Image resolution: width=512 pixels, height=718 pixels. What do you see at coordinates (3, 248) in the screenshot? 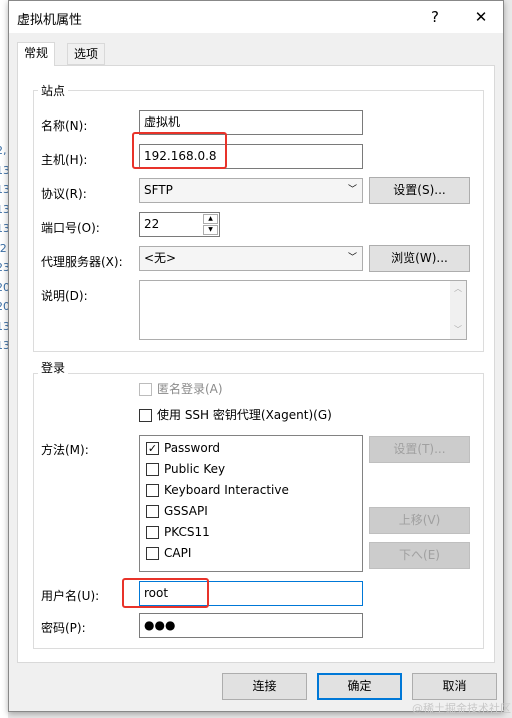
I see `bg-text: /2` at bounding box center [3, 248].